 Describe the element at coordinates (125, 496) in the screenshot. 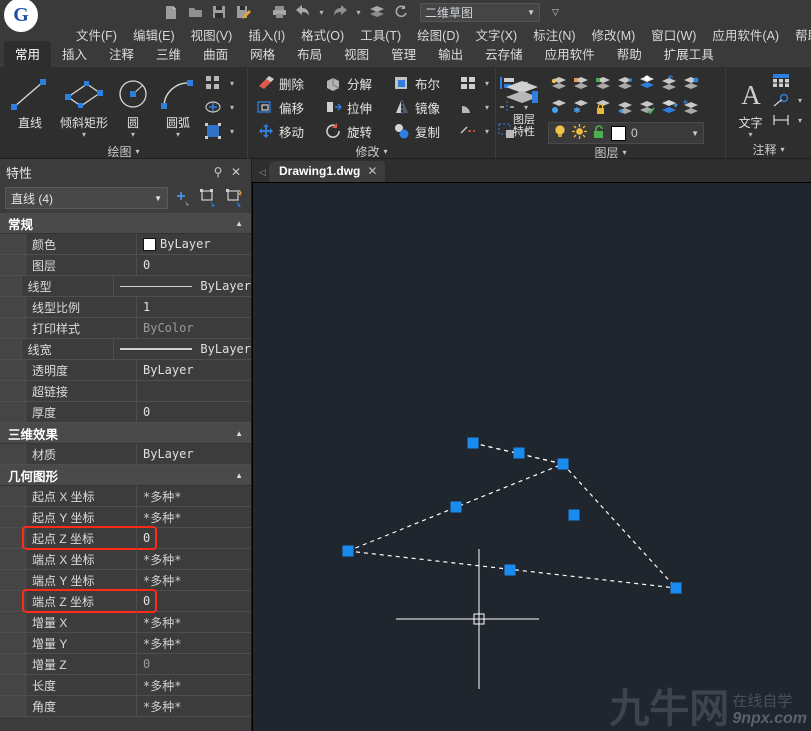

I see `property-row: 起点 X 坐标 *多种*` at that location.